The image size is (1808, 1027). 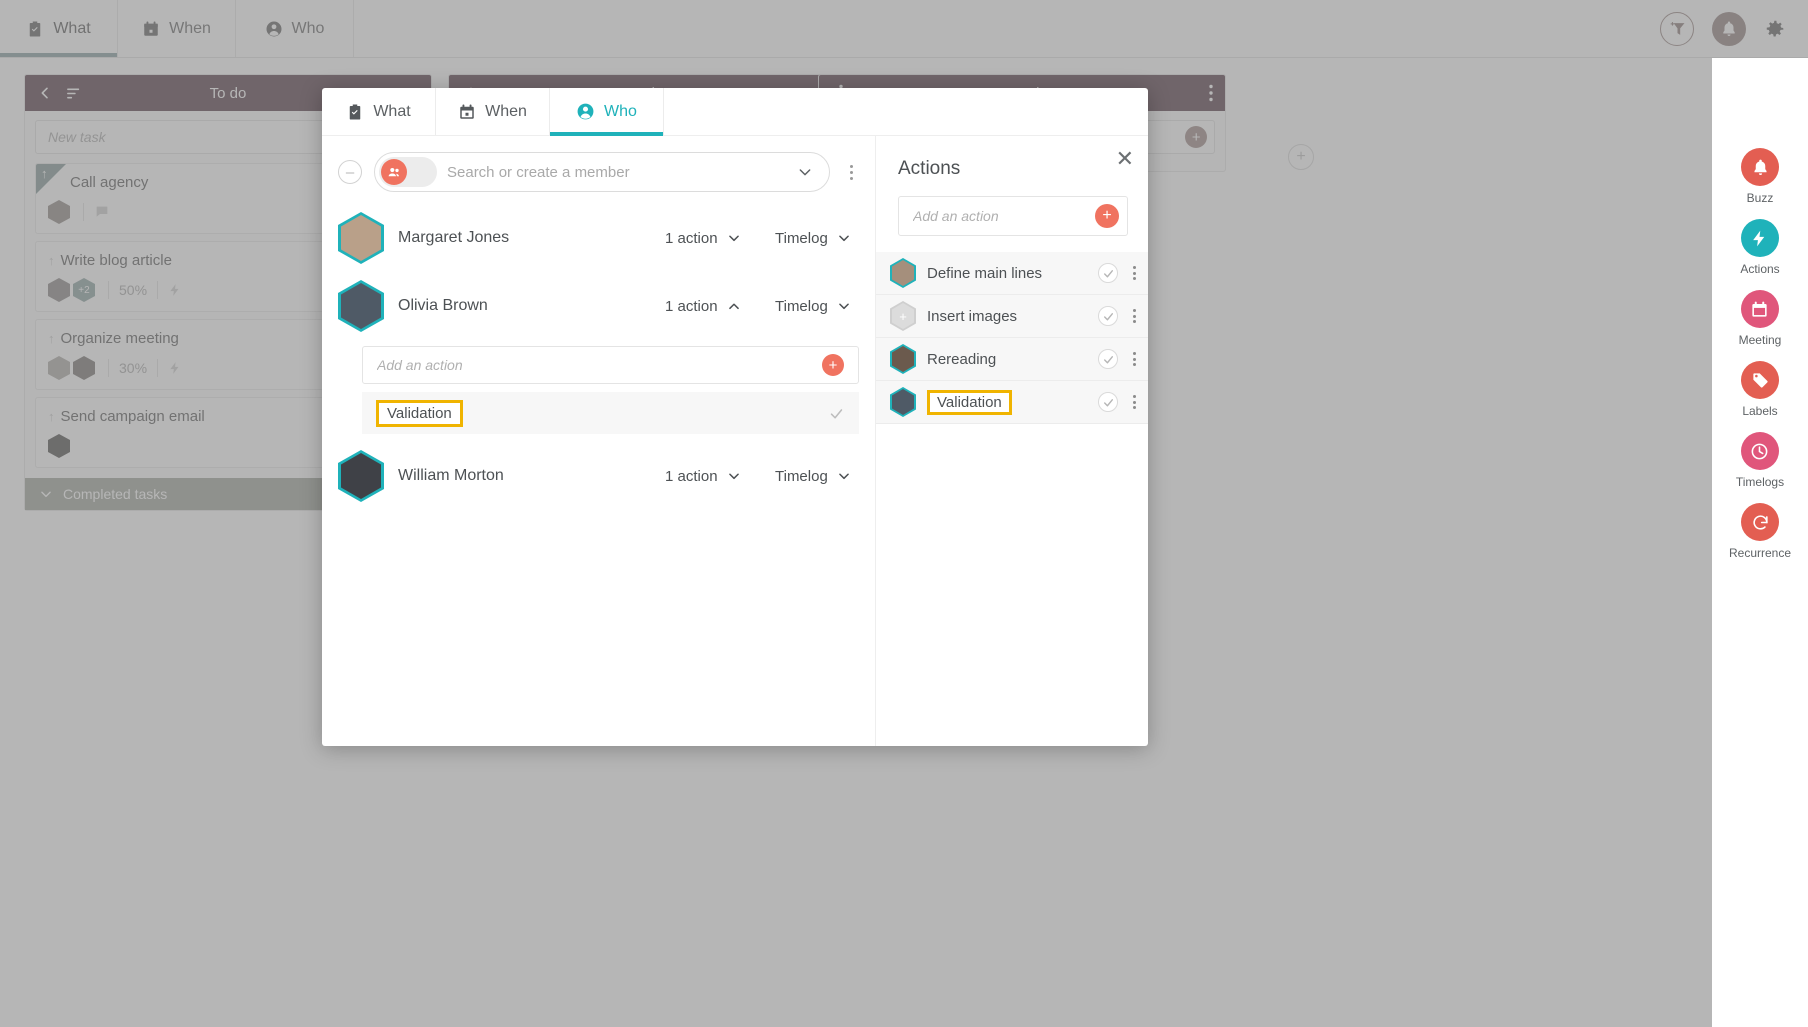 I want to click on actions-panel: ✕ Actions + Define main lines, so click(x=1012, y=441).